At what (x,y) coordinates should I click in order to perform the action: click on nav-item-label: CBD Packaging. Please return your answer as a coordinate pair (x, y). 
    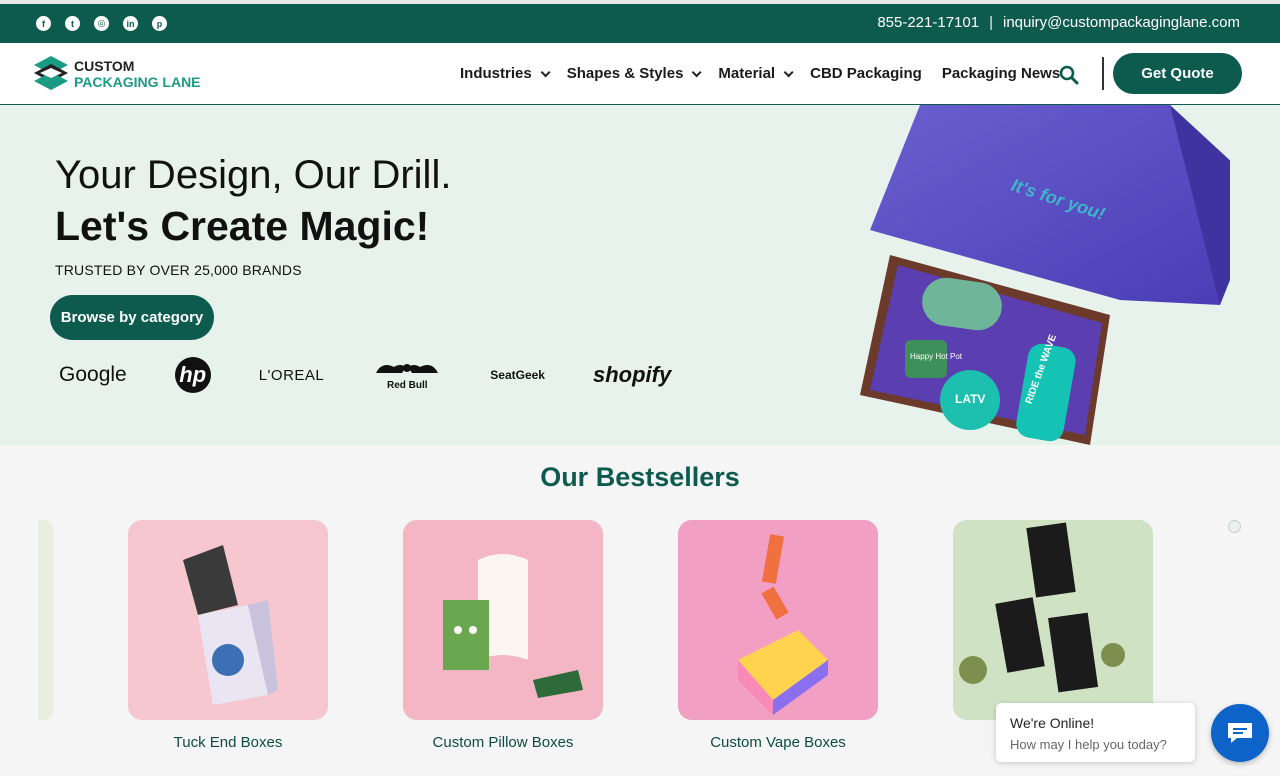
    Looking at the image, I should click on (866, 73).